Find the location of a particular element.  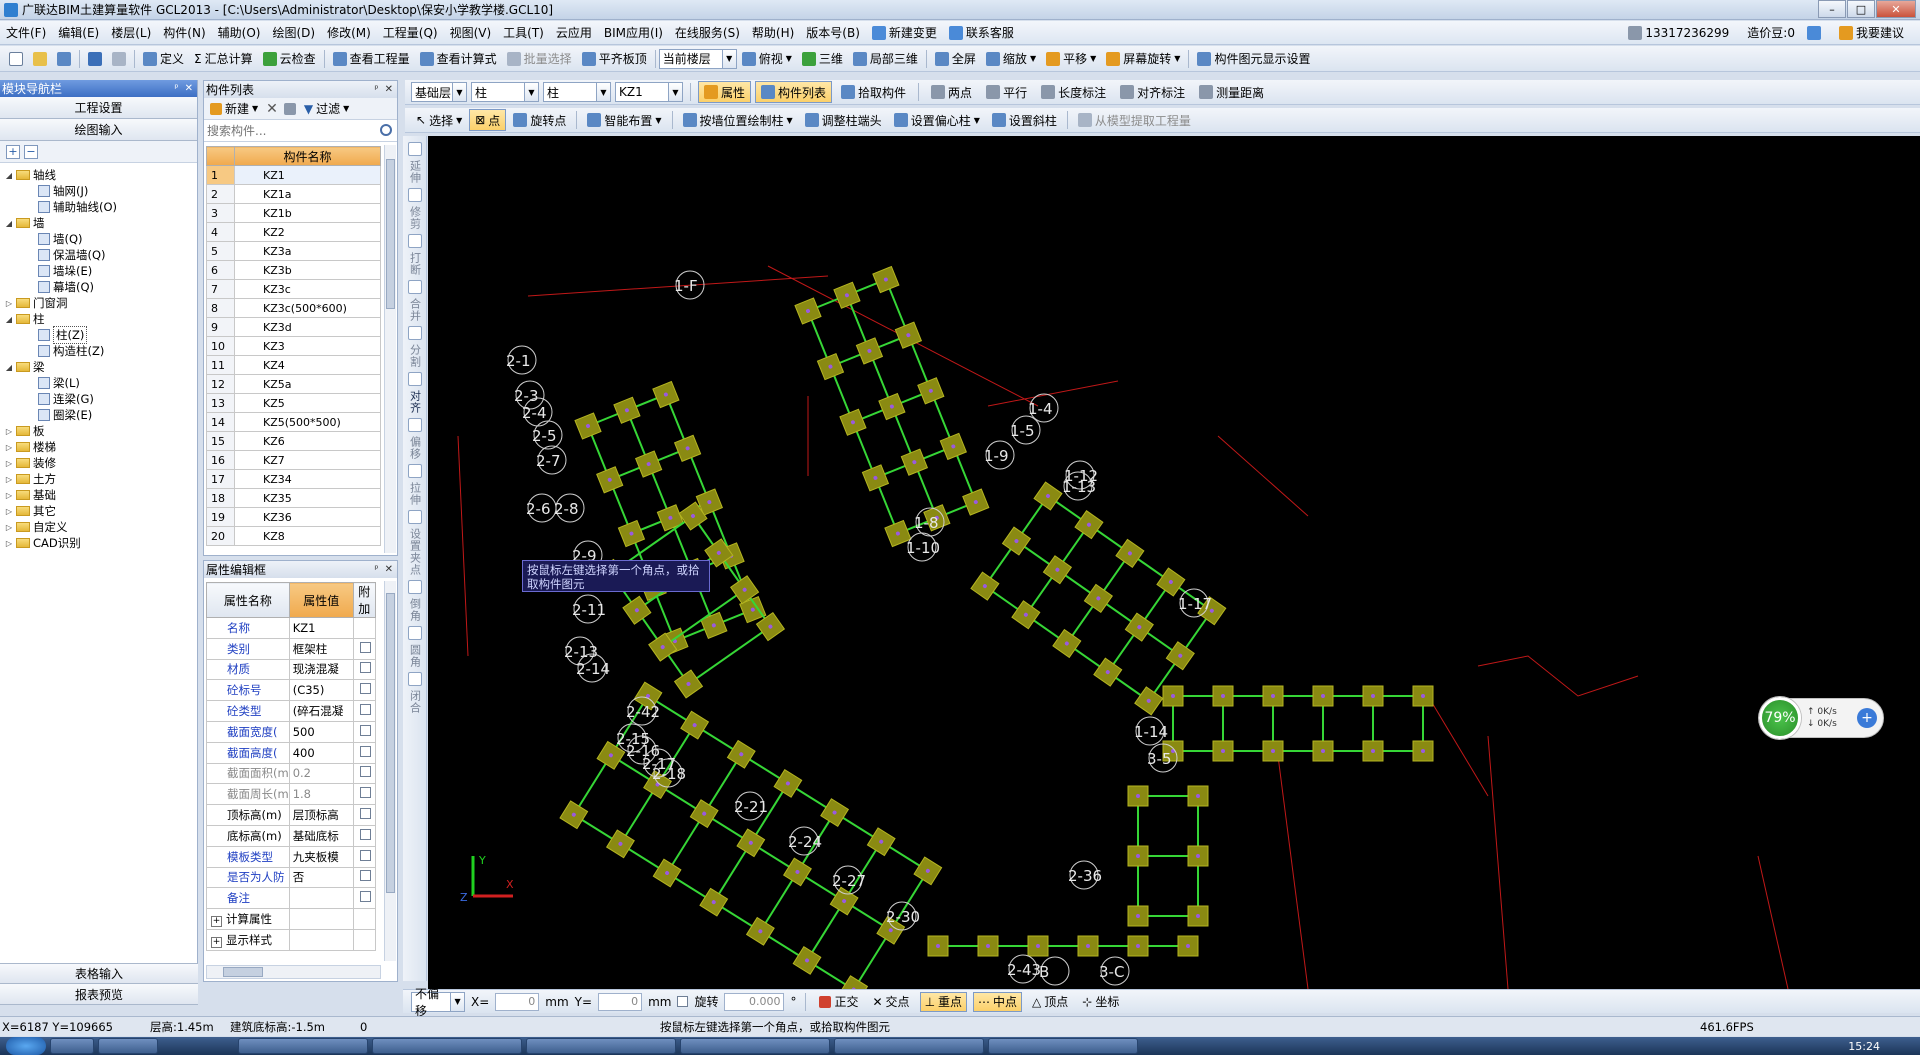

open-file-button is located at coordinates (40, 59).